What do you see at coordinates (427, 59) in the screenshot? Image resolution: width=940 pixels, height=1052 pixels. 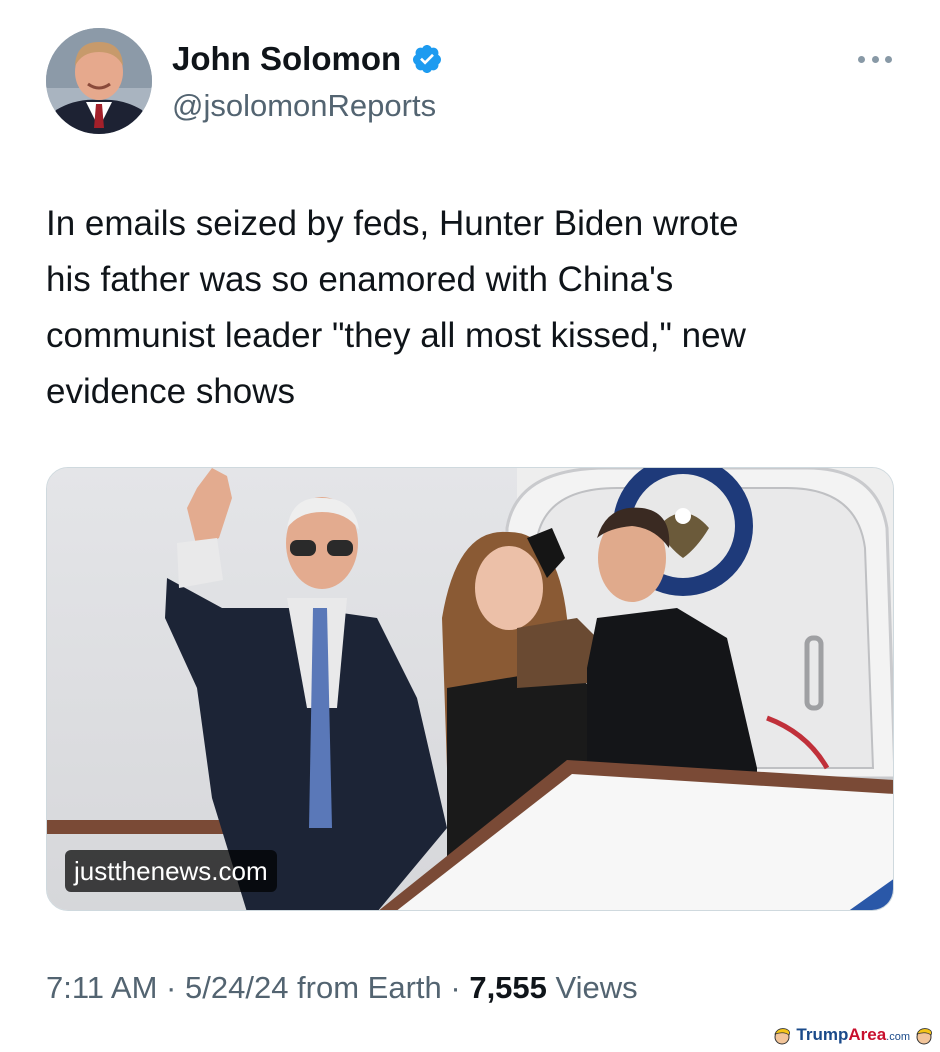 I see `verified-badge-icon` at bounding box center [427, 59].